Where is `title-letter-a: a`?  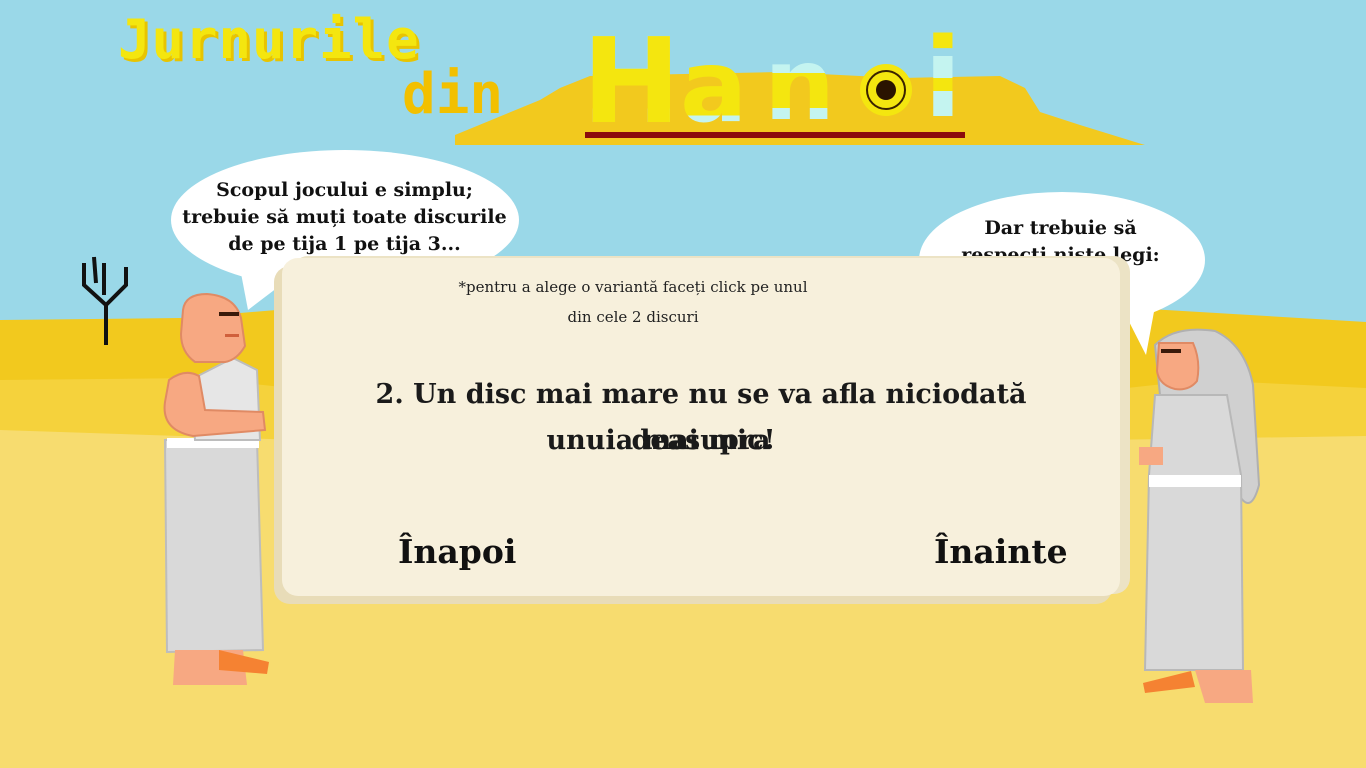 title-letter-a: a is located at coordinates (714, 86).